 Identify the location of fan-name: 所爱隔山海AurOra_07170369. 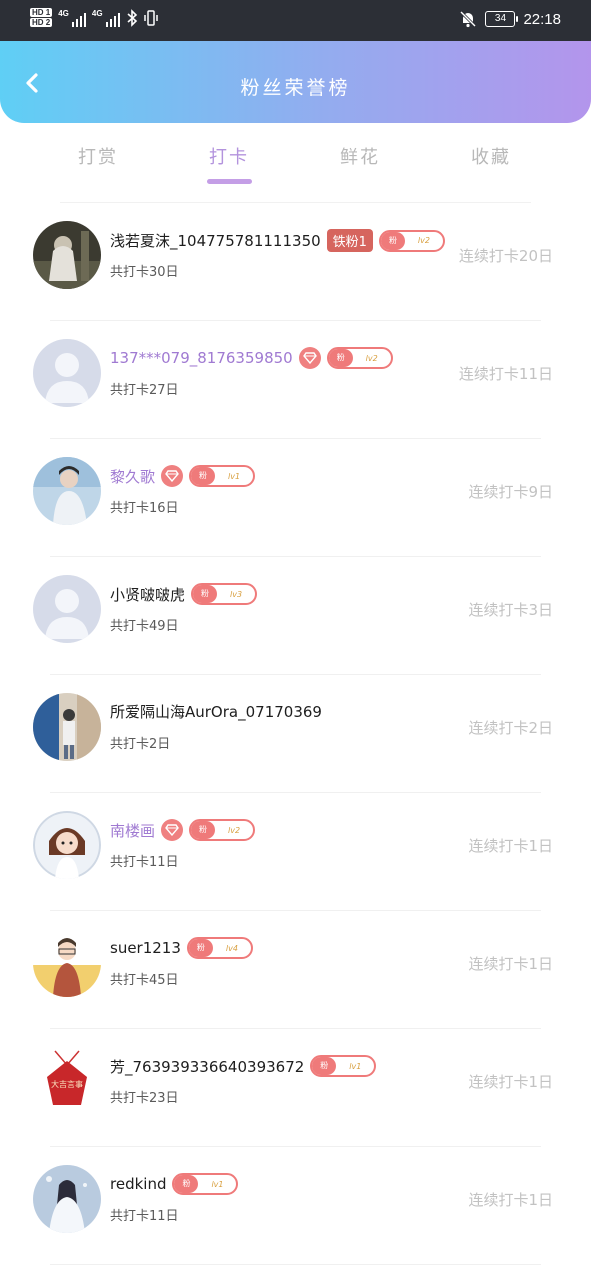
(216, 711).